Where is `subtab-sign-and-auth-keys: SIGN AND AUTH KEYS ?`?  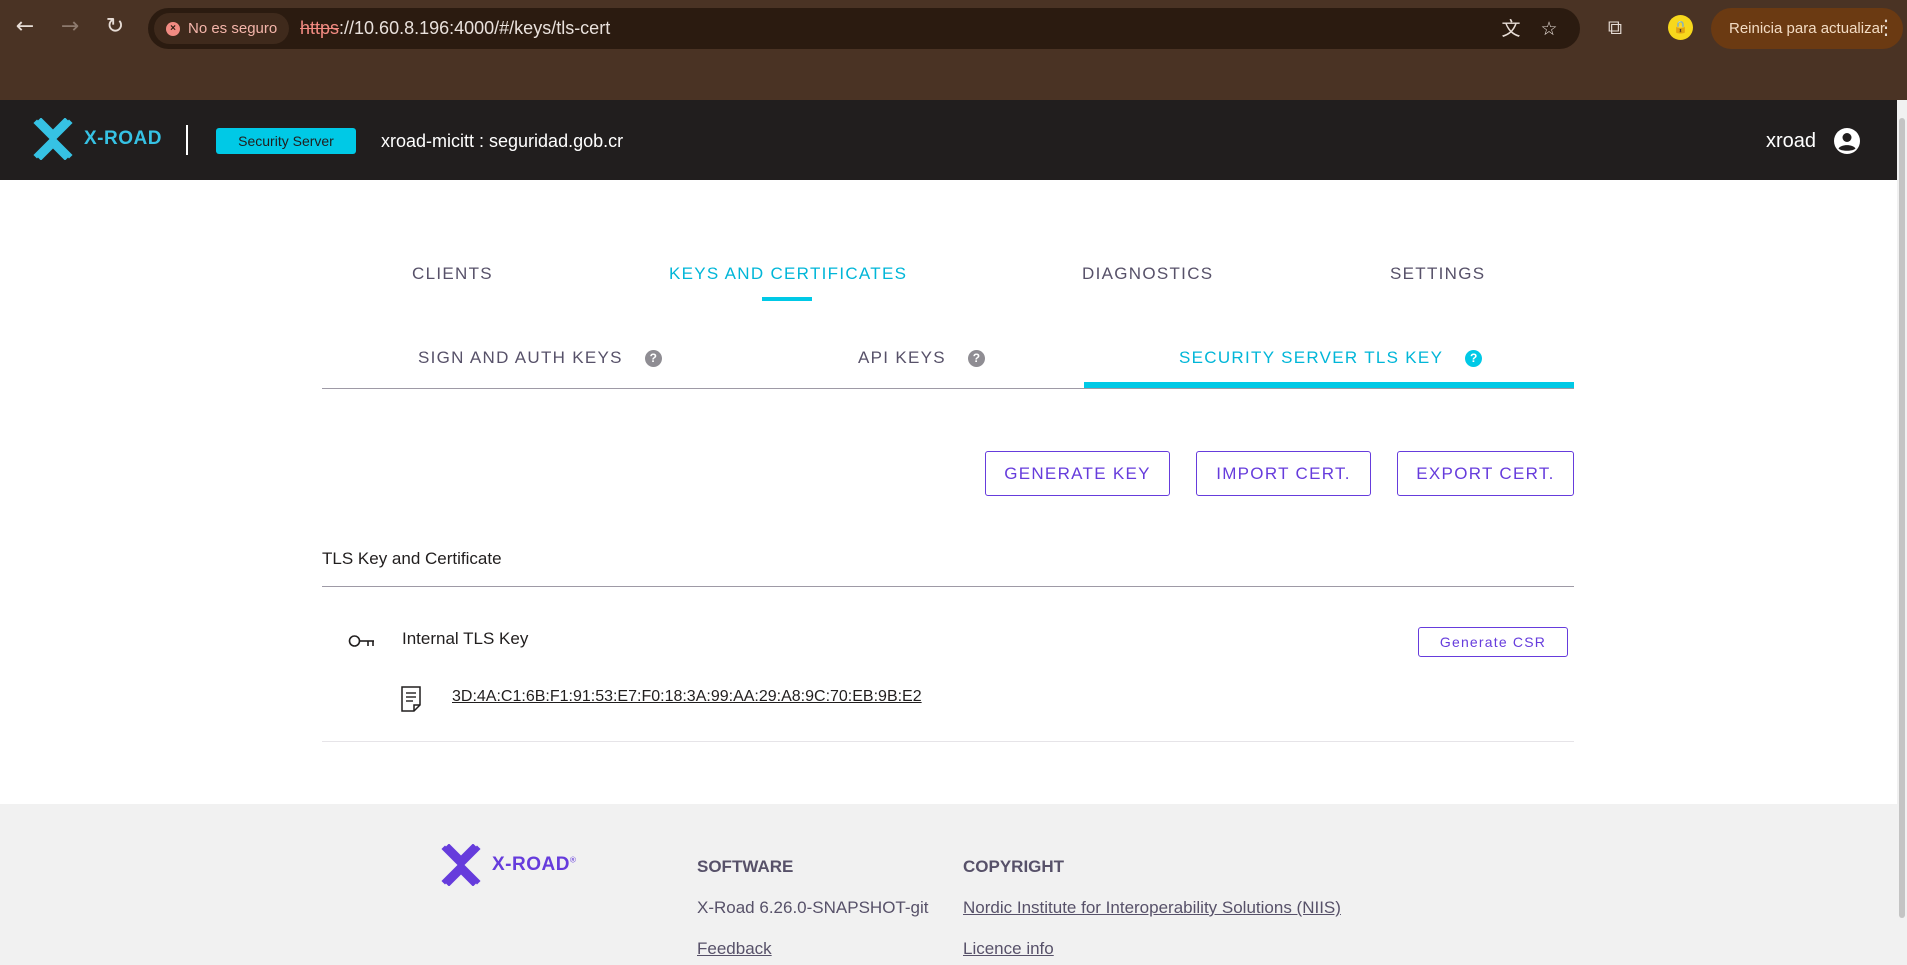
subtab-sign-and-auth-keys: SIGN AND AUTH KEYS ? is located at coordinates (540, 358).